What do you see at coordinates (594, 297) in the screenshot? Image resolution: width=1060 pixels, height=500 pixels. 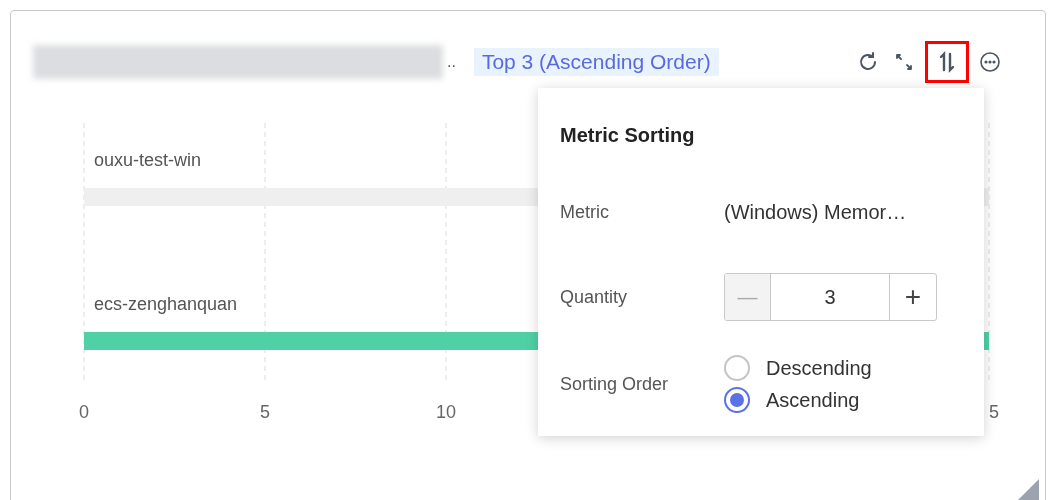 I see `field-label: Quantity` at bounding box center [594, 297].